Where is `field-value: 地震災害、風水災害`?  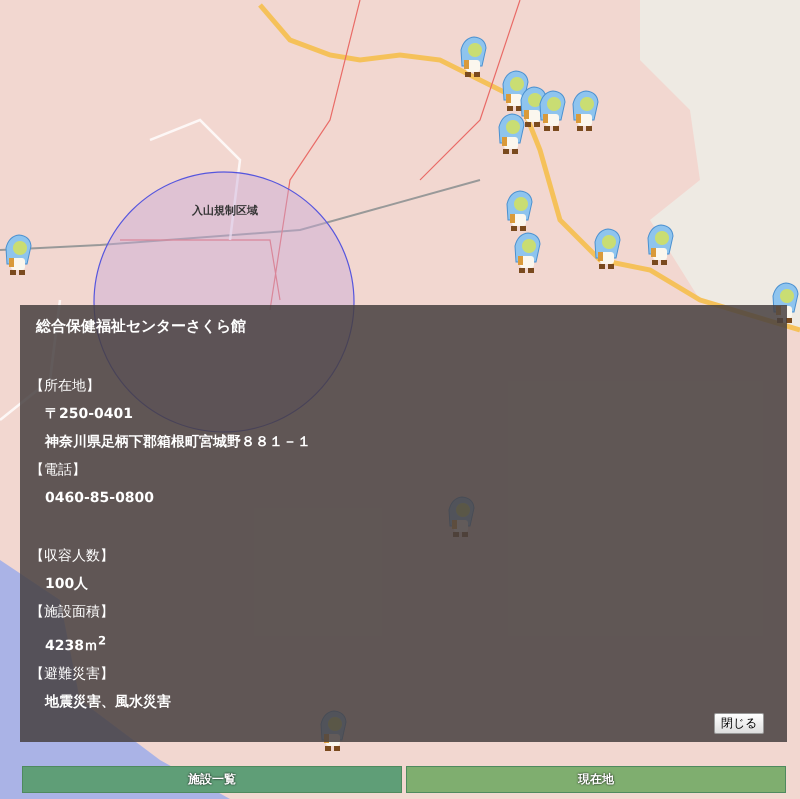 field-value: 地震災害、風水災害 is located at coordinates (108, 702).